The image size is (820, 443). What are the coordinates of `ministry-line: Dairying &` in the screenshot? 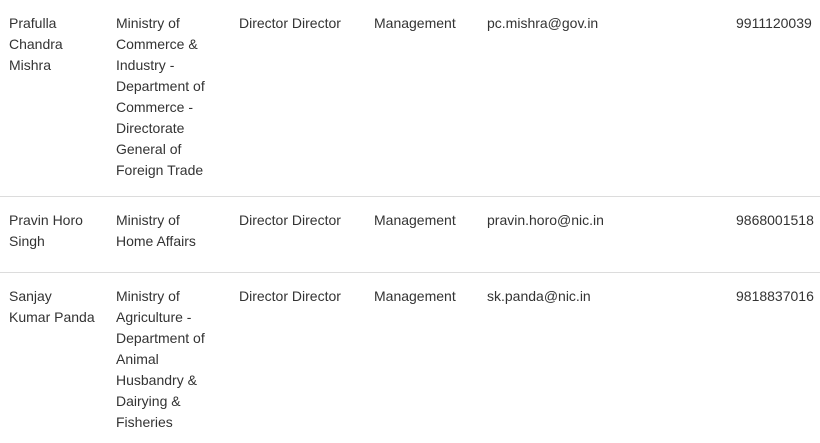 It's located at (148, 401).